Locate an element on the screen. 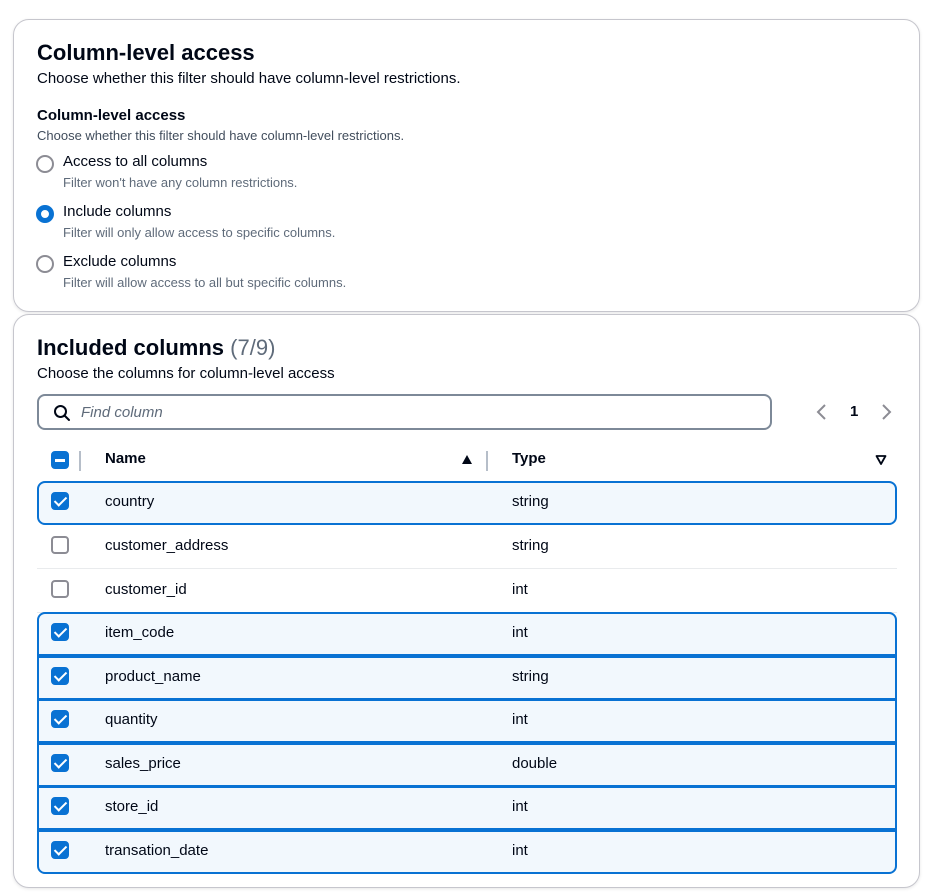 The height and width of the screenshot is (892, 936). panel-title: Included columns (7/9) is located at coordinates (156, 348).